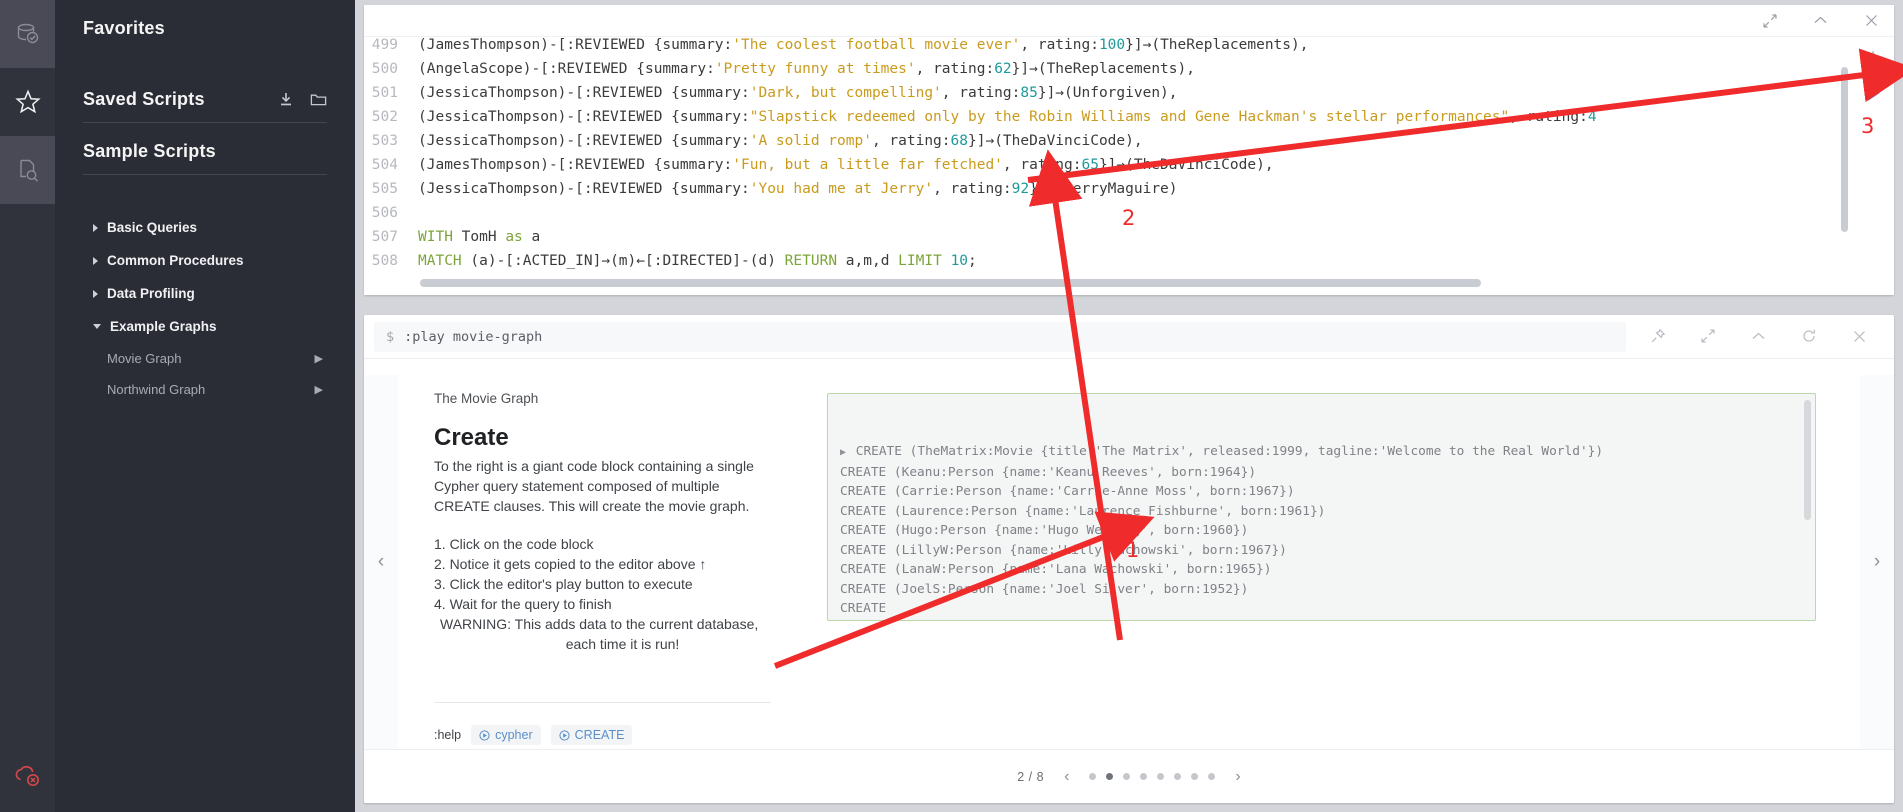  Describe the element at coordinates (479, 237) in the screenshot. I see `line-text: WITH TomH as a` at that location.